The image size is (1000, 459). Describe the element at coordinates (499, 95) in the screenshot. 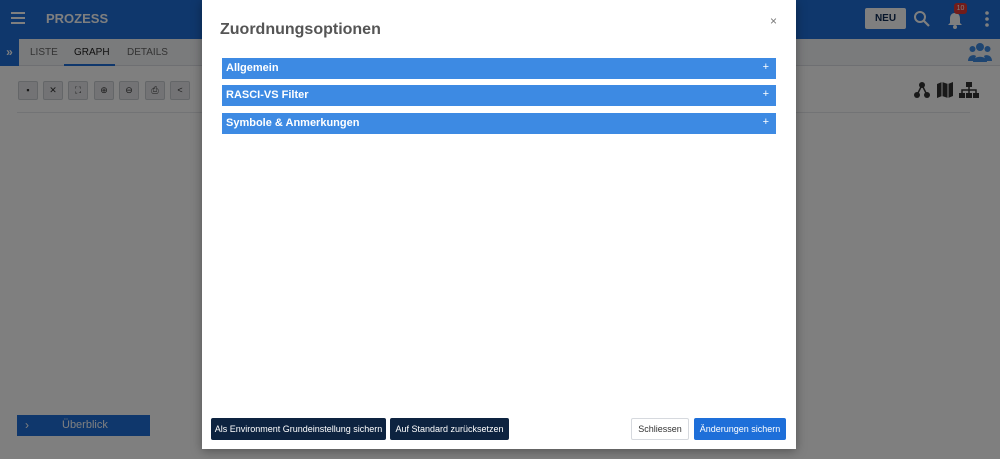

I see `section-rasci-filter: RASCI-VS Filter +` at that location.